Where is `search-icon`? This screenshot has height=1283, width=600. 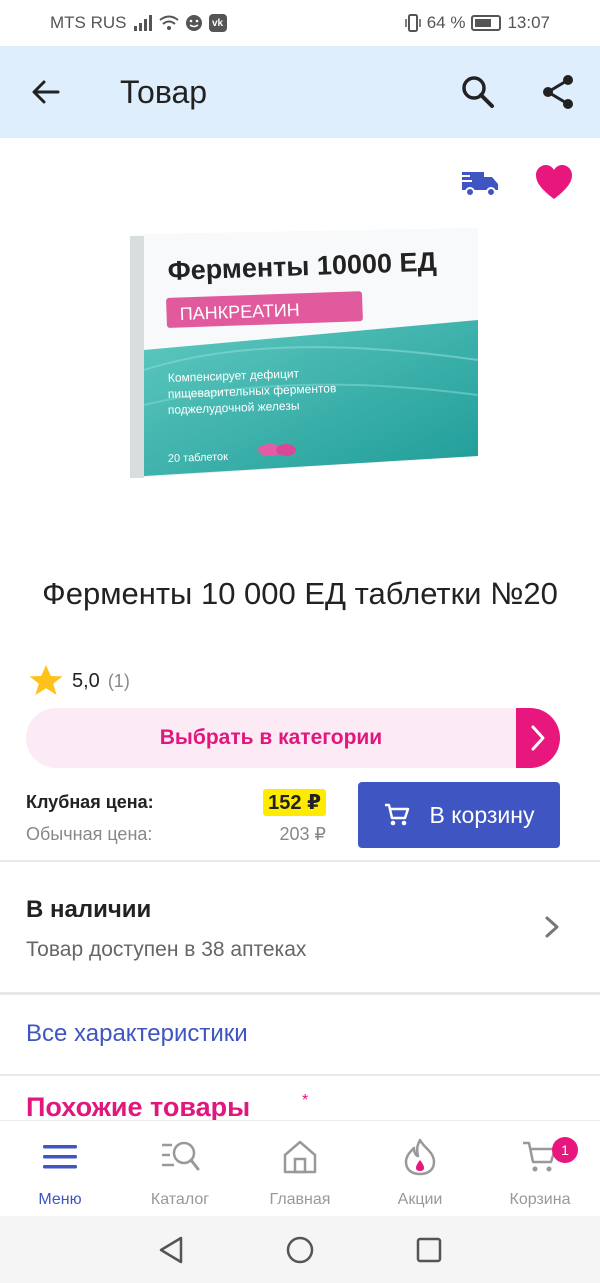 search-icon is located at coordinates (478, 92).